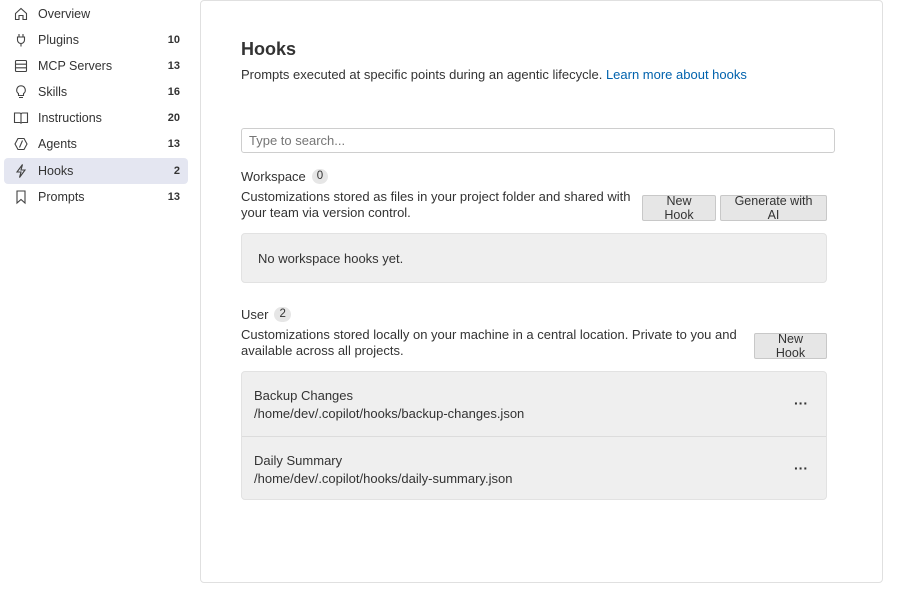 The image size is (900, 600). Describe the element at coordinates (21, 66) in the screenshot. I see `server-icon` at that location.